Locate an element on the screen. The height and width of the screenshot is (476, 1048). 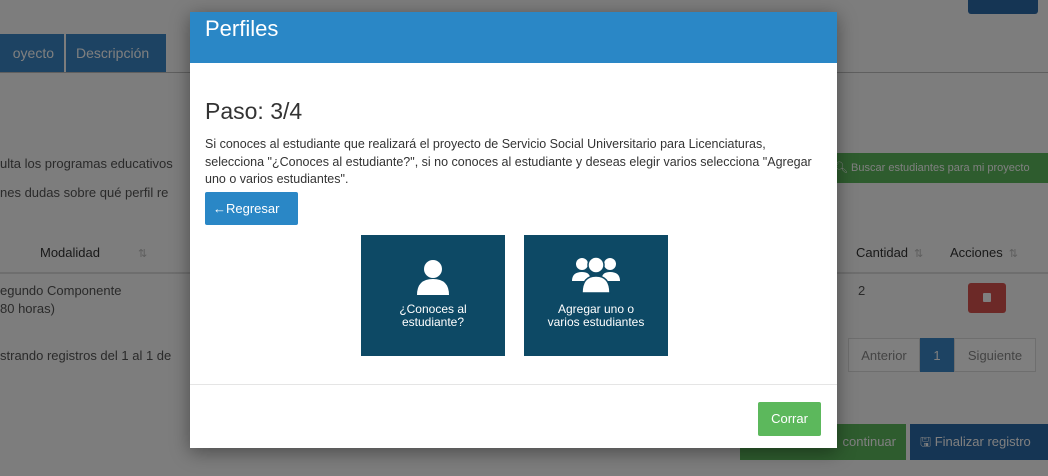
back-button-label: Regresar is located at coordinates (253, 208).